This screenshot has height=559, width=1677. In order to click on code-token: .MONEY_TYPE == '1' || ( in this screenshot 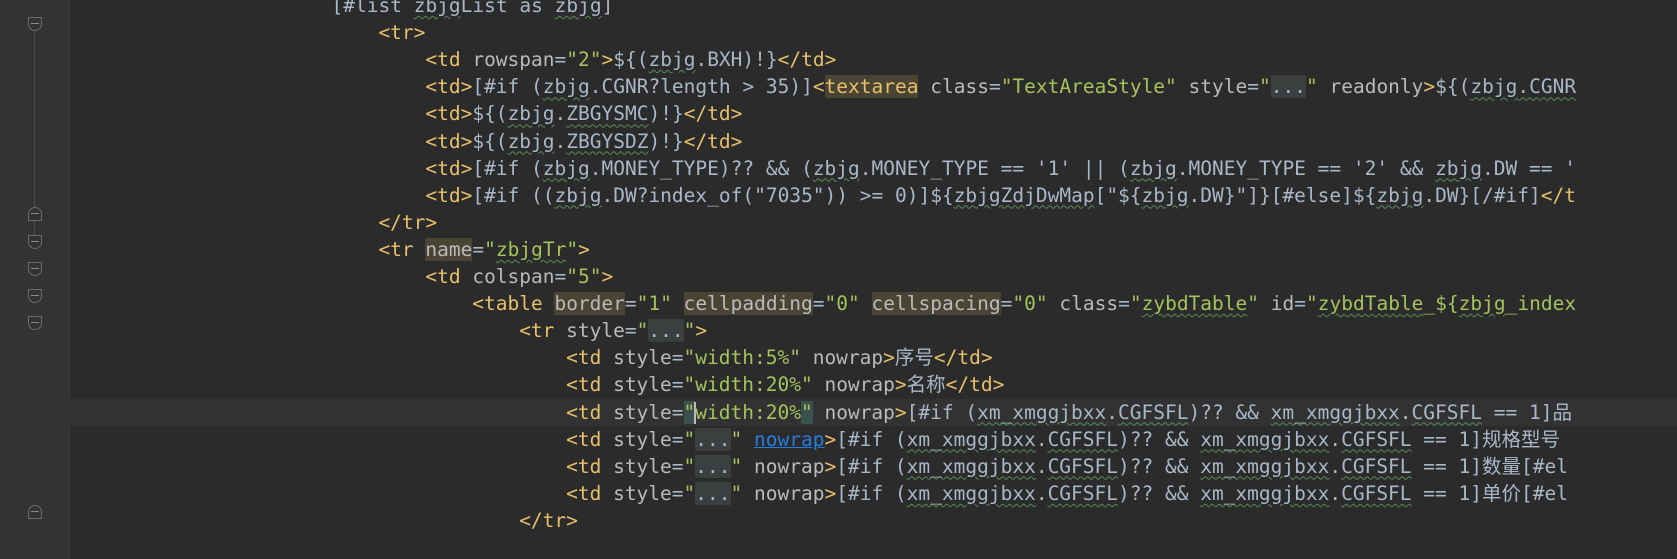, I will do `click(994, 168)`.